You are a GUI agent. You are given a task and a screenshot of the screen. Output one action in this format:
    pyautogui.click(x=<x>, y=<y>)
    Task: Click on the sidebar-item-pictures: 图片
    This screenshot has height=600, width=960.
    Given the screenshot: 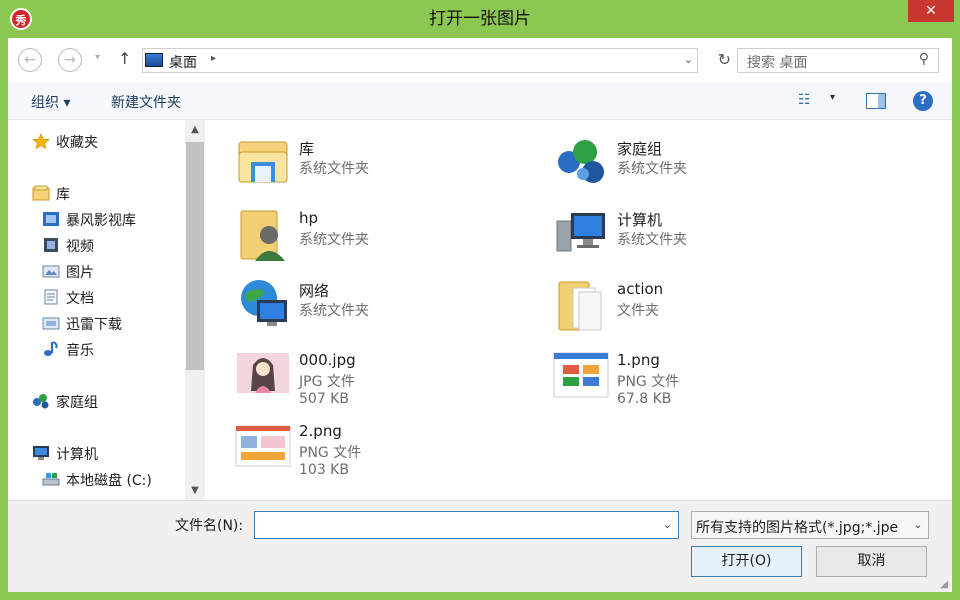 What is the action you would take?
    pyautogui.click(x=68, y=273)
    